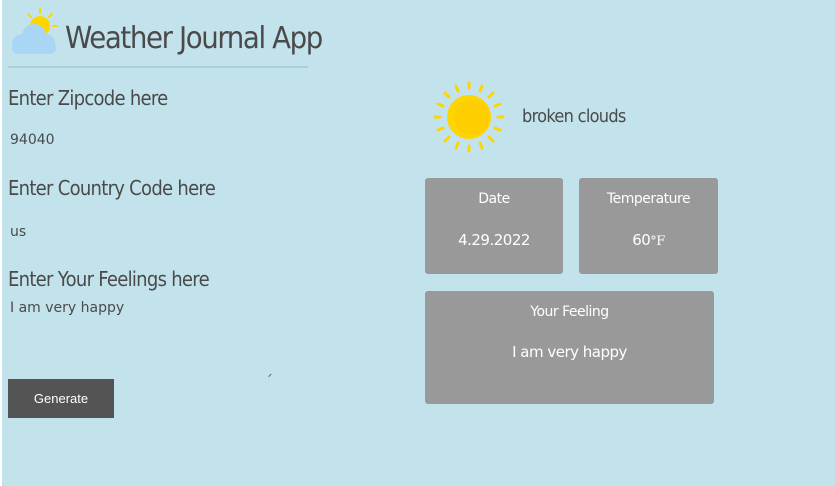 The height and width of the screenshot is (486, 835). I want to click on temperature-card: Temperature 60°F, so click(648, 226).